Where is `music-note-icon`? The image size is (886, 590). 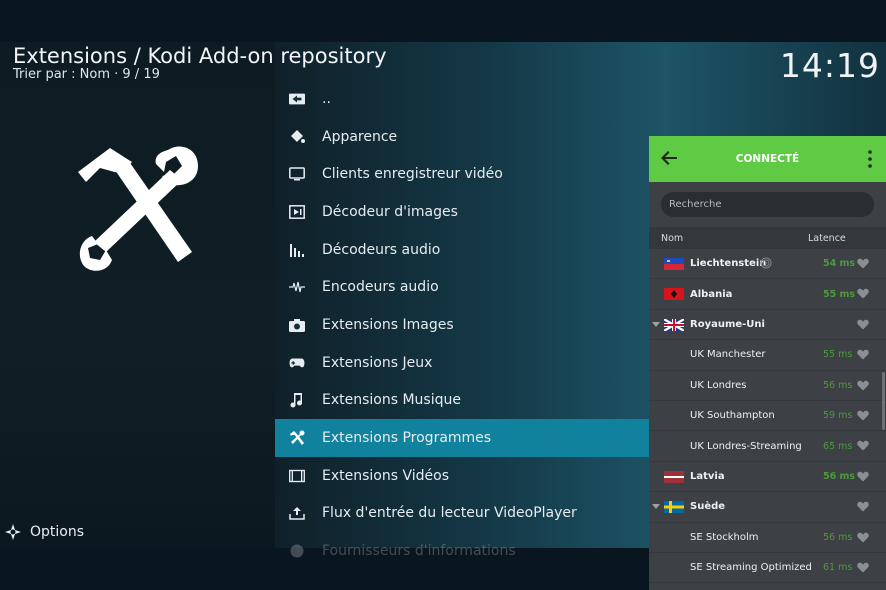 music-note-icon is located at coordinates (297, 400).